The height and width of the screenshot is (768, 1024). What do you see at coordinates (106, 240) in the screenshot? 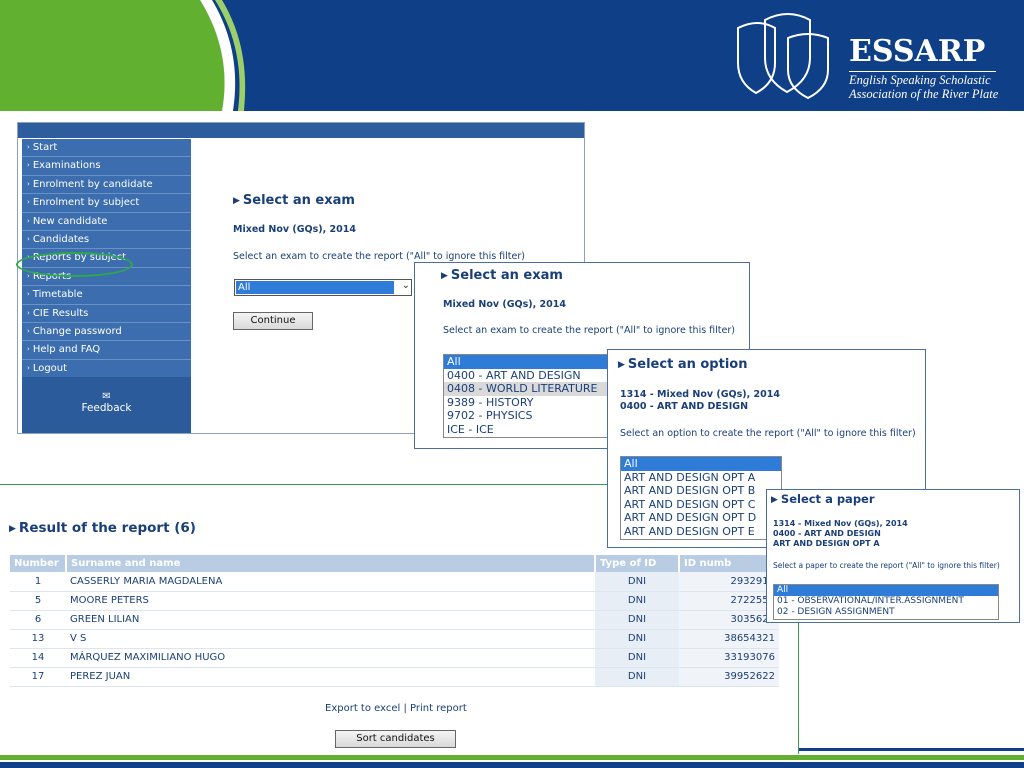
I see `sidebar-item-candidates: › Candidates` at bounding box center [106, 240].